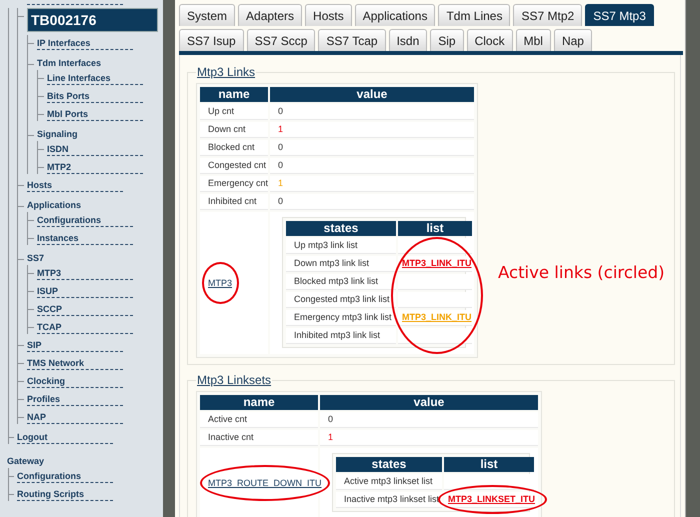  I want to click on table-cell: Blocked mtp3 link list, so click(341, 282).